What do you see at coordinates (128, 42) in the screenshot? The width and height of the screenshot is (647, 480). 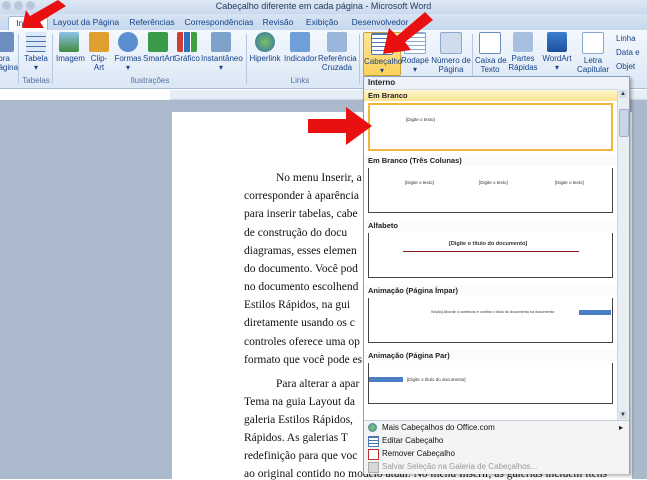 I see `shapes-icon` at bounding box center [128, 42].